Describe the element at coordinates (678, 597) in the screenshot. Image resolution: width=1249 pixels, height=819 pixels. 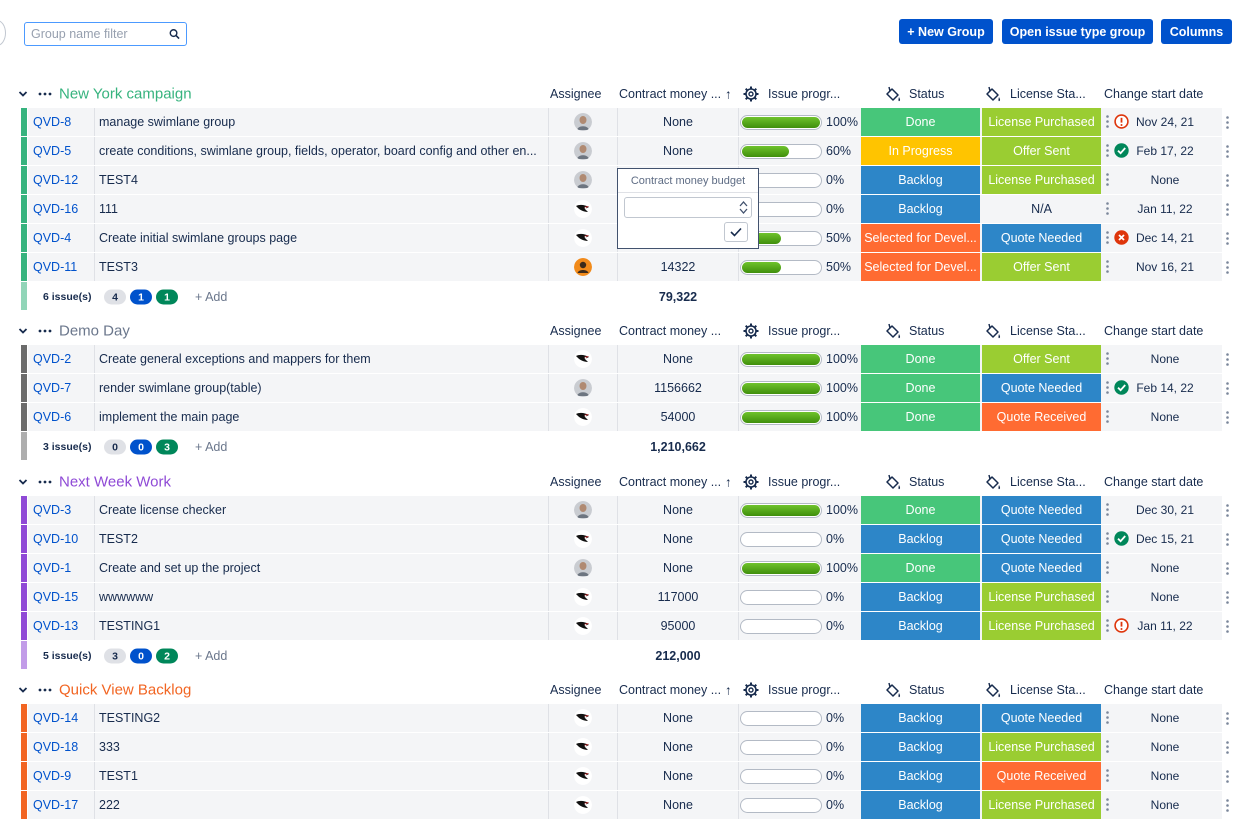
I see `contract-money-value: 117000` at that location.